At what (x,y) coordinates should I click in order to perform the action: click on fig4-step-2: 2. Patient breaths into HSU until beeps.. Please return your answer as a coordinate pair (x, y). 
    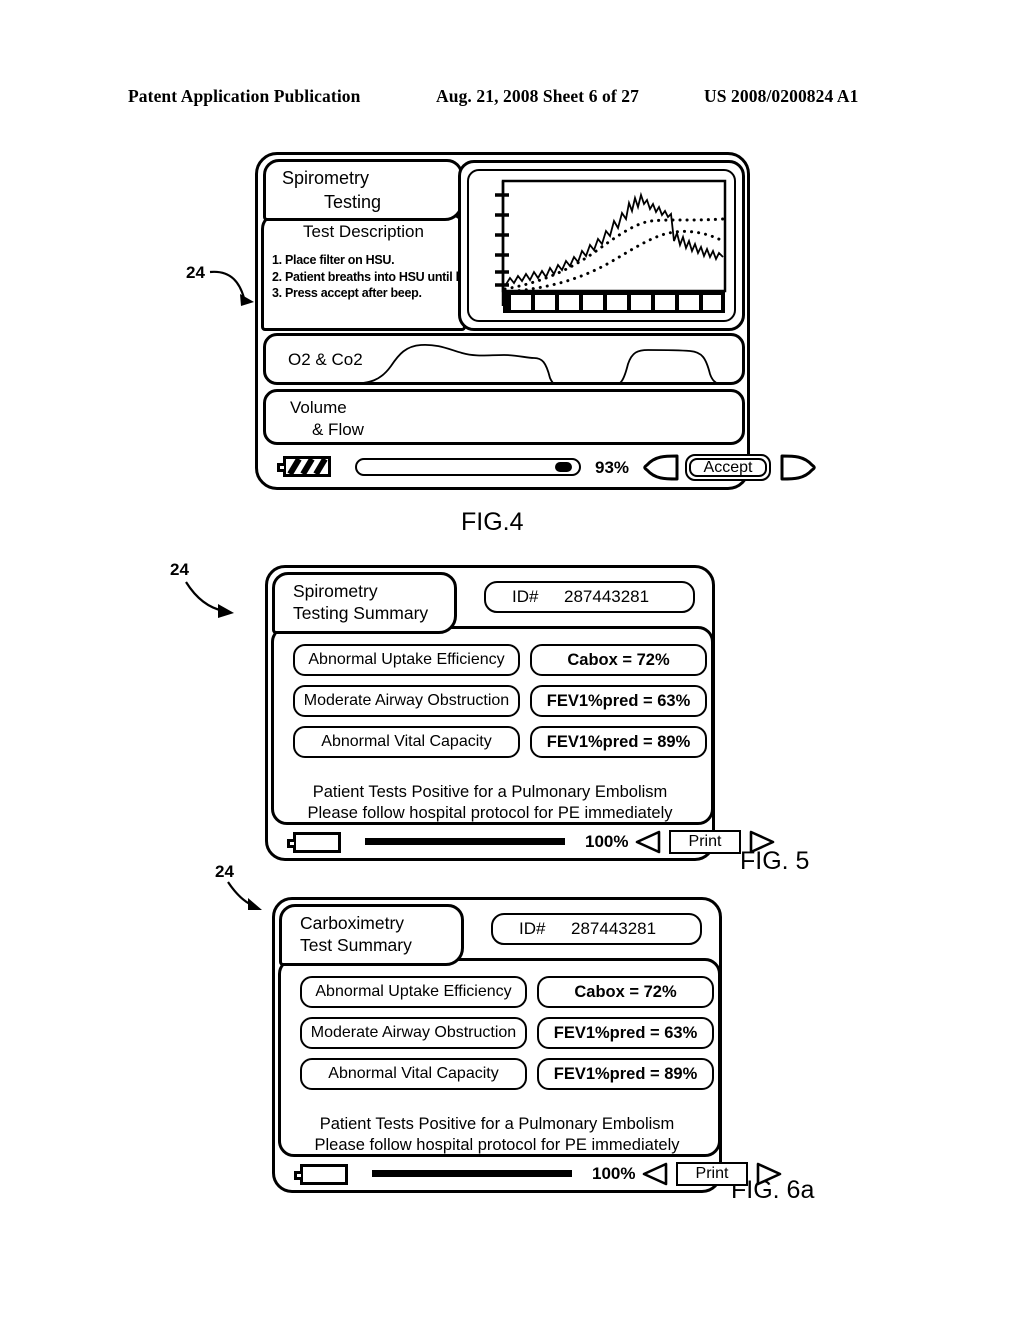
    Looking at the image, I should click on (383, 276).